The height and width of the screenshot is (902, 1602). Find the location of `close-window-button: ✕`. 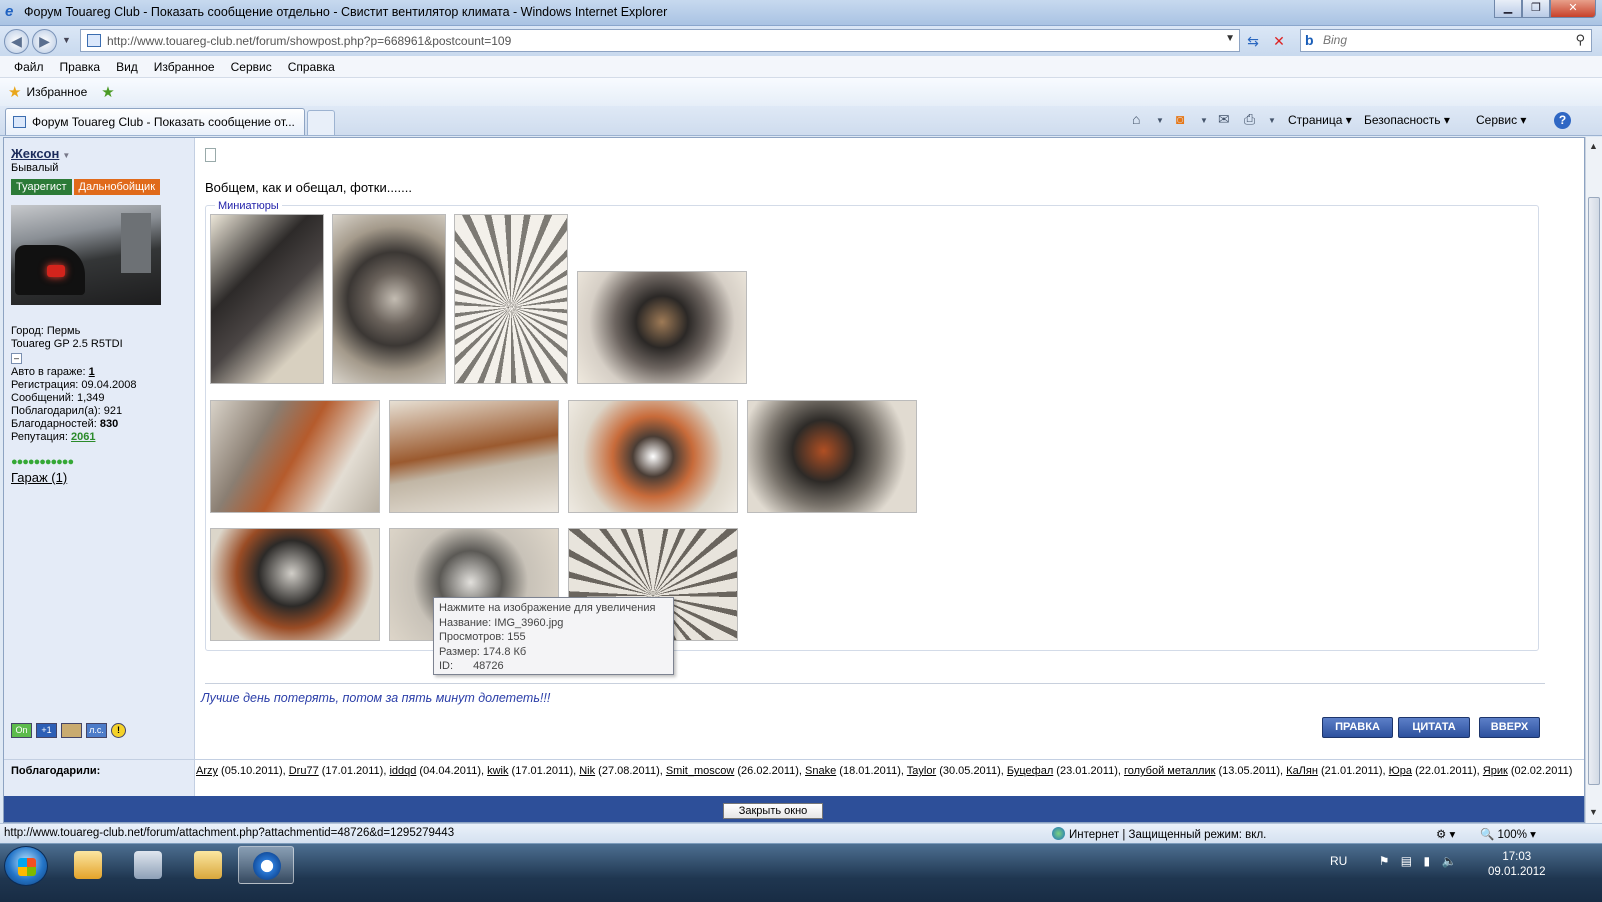

close-window-button: ✕ is located at coordinates (1573, 9).